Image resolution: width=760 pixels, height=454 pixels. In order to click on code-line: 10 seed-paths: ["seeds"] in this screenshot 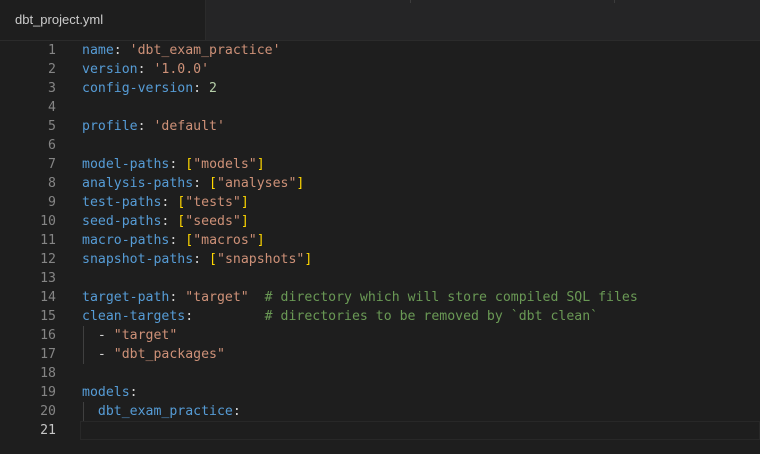, I will do `click(380, 221)`.